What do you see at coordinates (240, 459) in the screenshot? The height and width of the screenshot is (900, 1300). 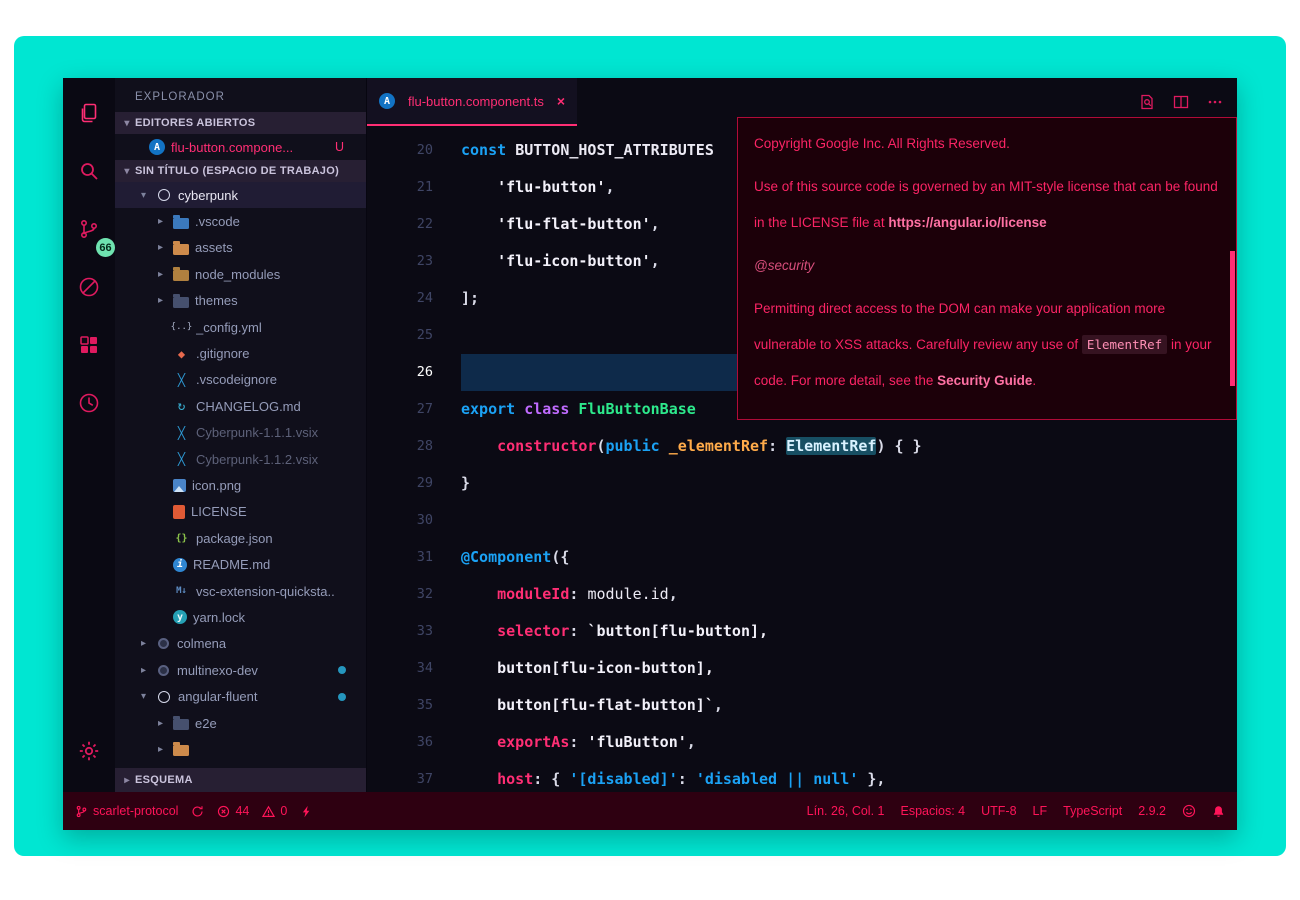 I see `tree-item-Cyberpunk-1.1.2.vsix: ╳ Cyberpunk-1.1.2.vsix` at bounding box center [240, 459].